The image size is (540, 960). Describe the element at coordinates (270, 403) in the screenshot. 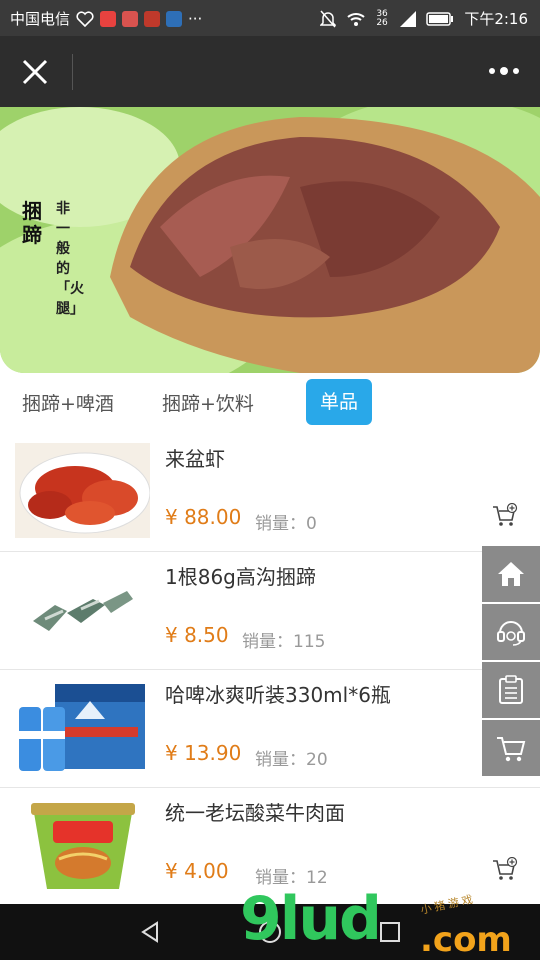

I see `category-tabs: 捆蹄+啤酒 捆蹄+饮料 单品` at that location.